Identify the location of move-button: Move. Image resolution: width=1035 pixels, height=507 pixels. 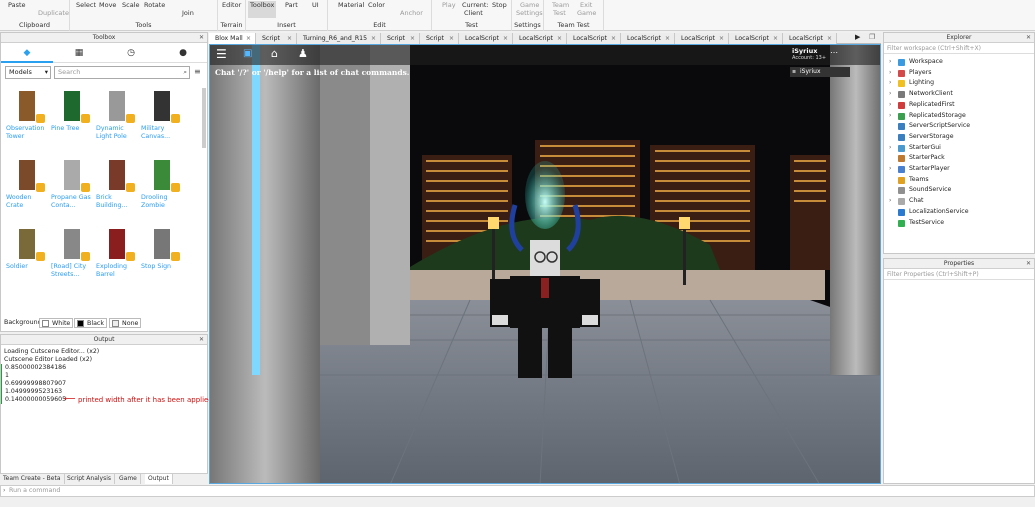
(107, 5).